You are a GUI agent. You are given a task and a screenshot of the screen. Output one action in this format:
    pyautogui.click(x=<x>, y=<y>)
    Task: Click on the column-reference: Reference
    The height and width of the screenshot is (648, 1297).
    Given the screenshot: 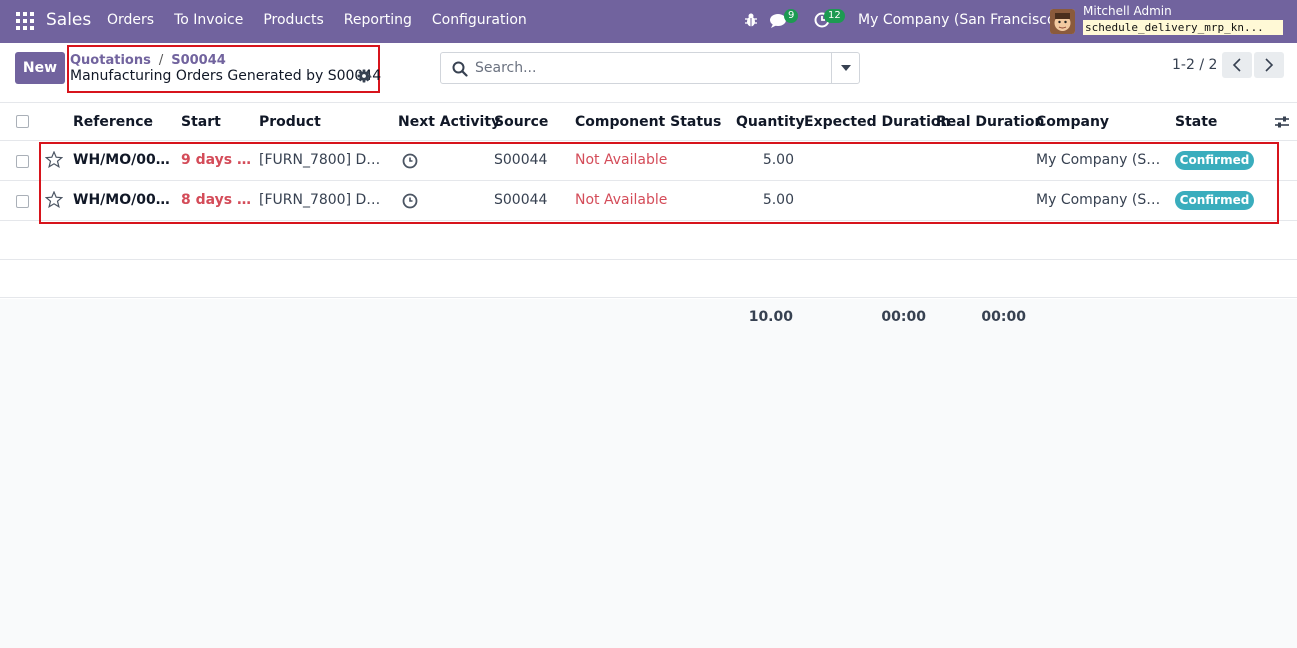 What is the action you would take?
    pyautogui.click(x=113, y=122)
    